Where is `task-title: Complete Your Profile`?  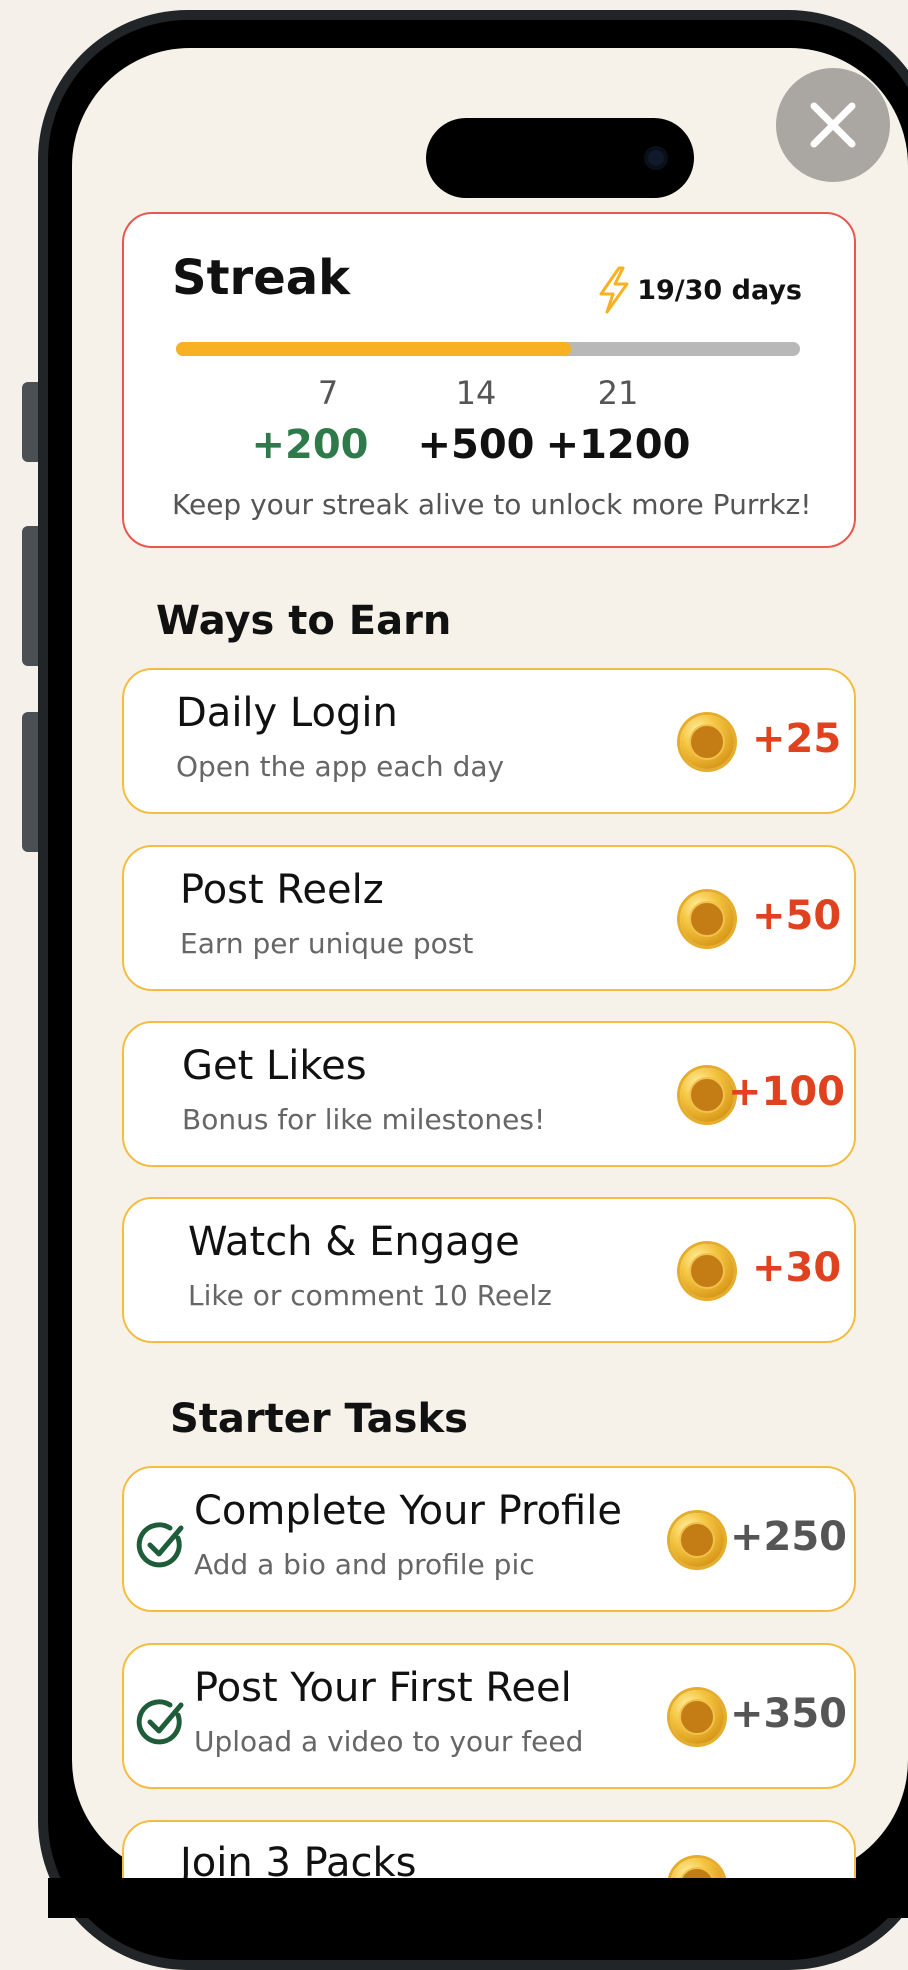
task-title: Complete Your Profile is located at coordinates (408, 1511).